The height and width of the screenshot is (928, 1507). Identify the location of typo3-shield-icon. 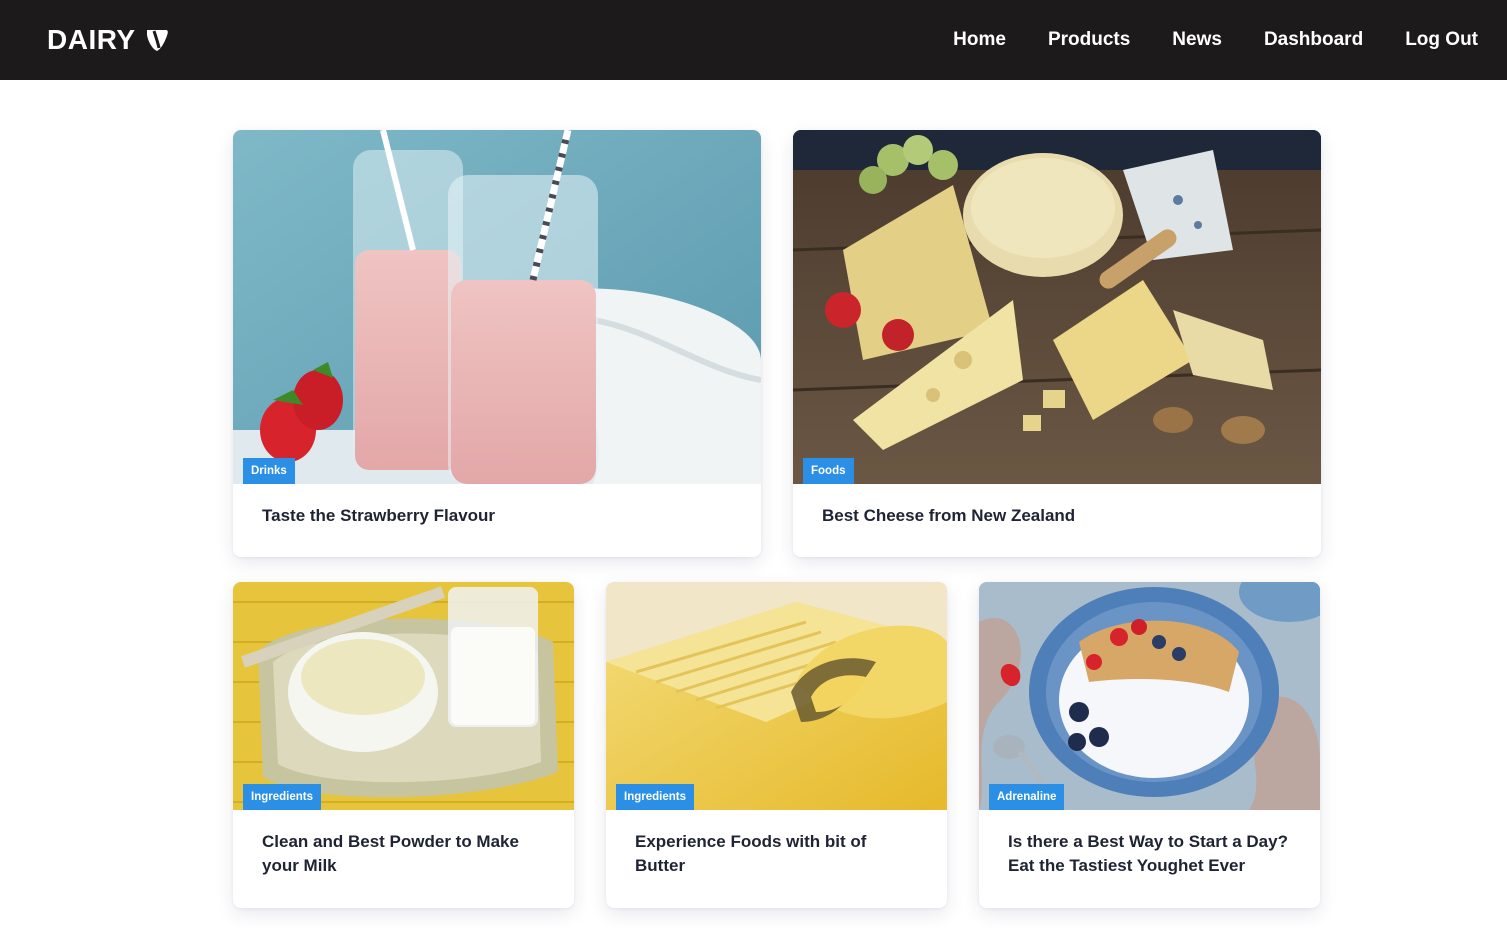
(157, 40).